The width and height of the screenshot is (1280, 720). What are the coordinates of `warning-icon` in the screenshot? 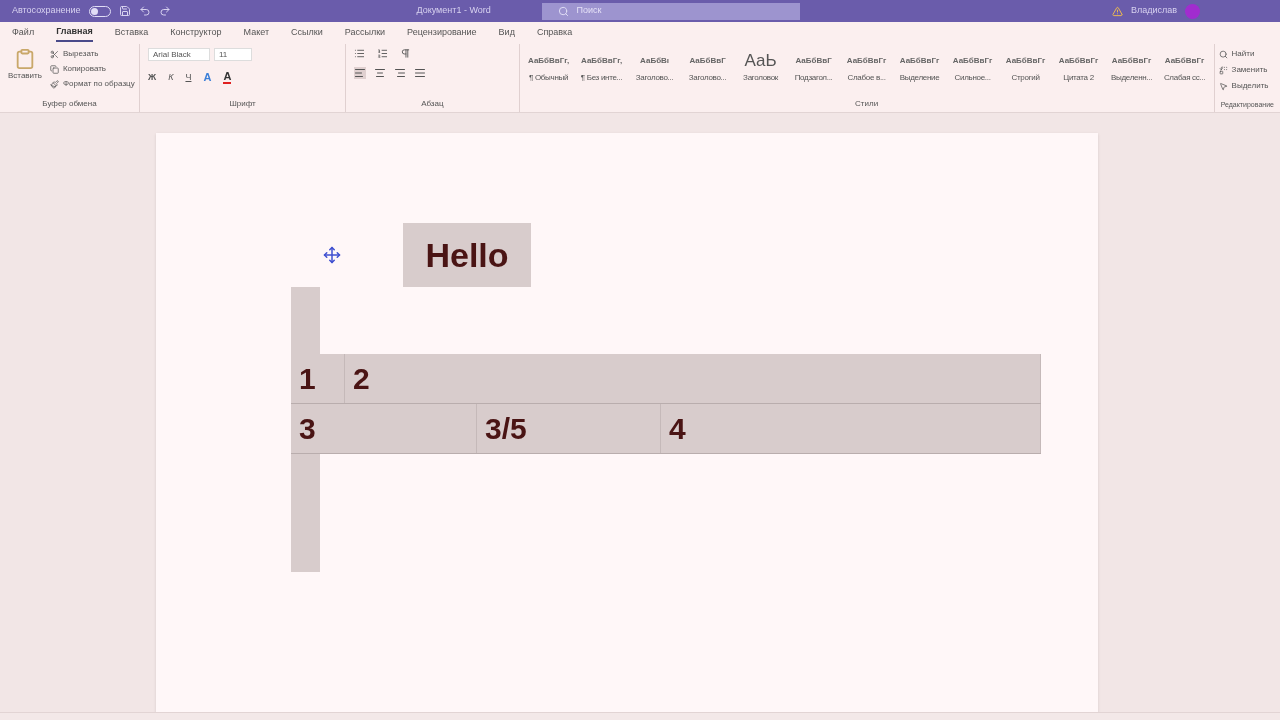 It's located at (1117, 11).